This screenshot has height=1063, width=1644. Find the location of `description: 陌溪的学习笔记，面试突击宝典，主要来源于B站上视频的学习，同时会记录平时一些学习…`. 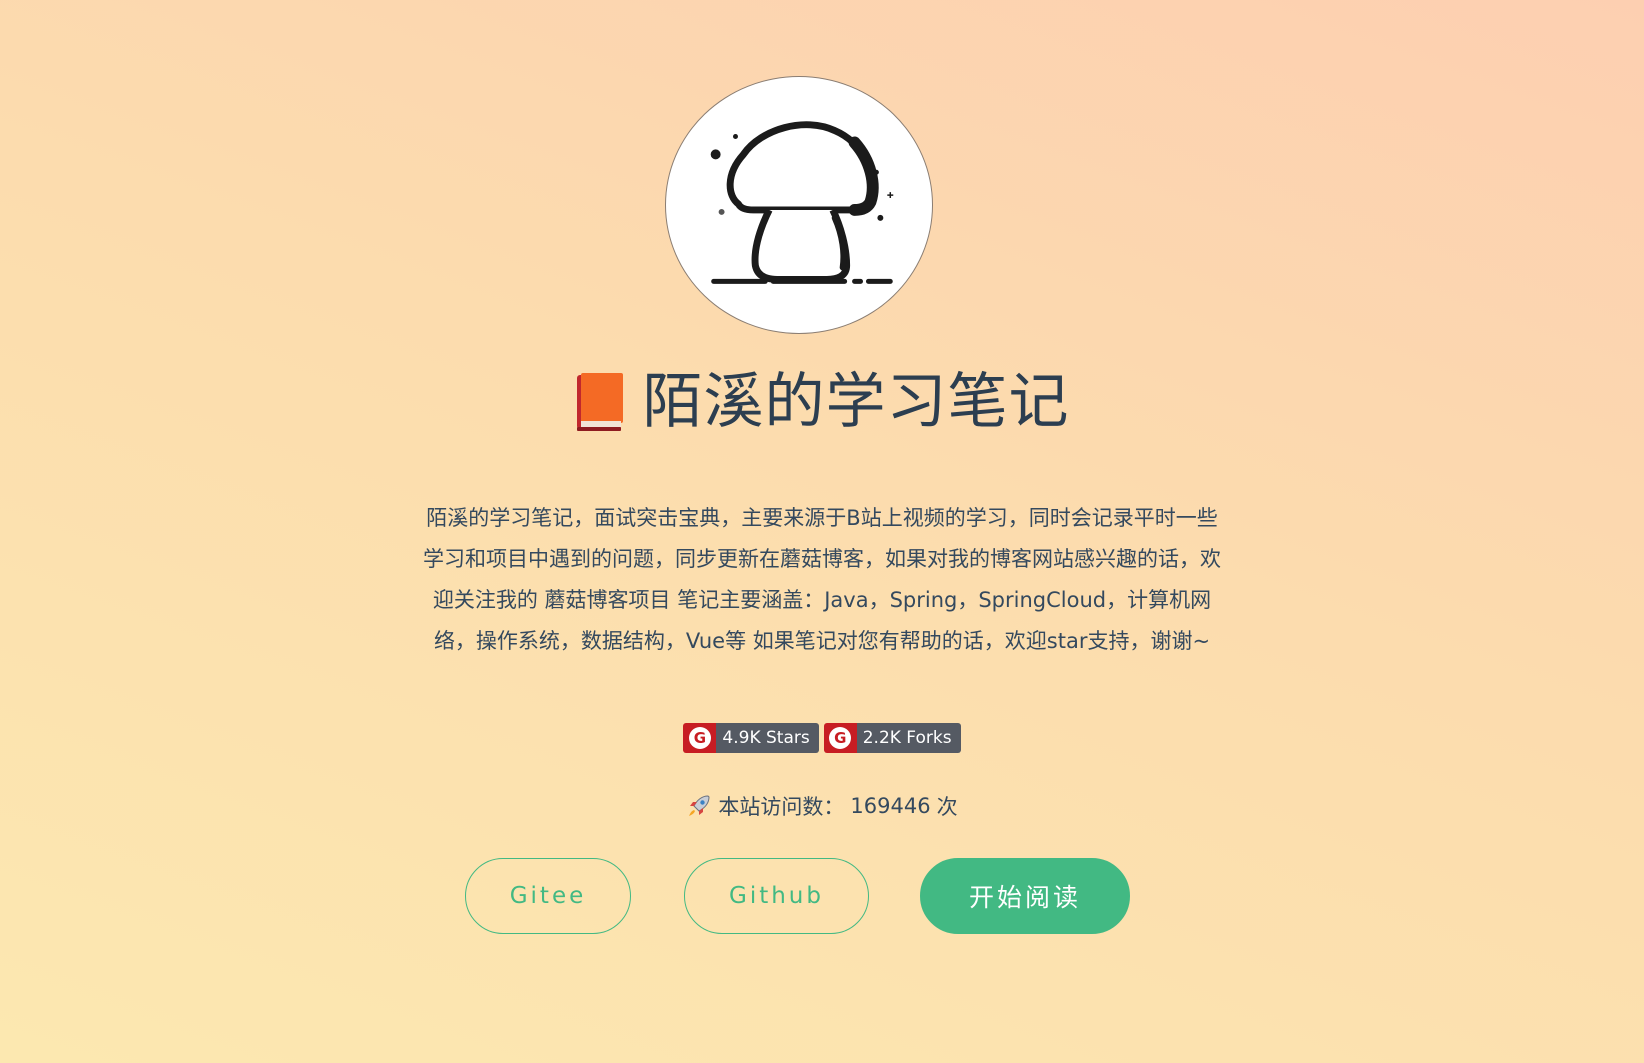

description: 陌溪的学习笔记，面试突击宝典，主要来源于B站上视频的学习，同时会记录平时一些学习… is located at coordinates (822, 579).